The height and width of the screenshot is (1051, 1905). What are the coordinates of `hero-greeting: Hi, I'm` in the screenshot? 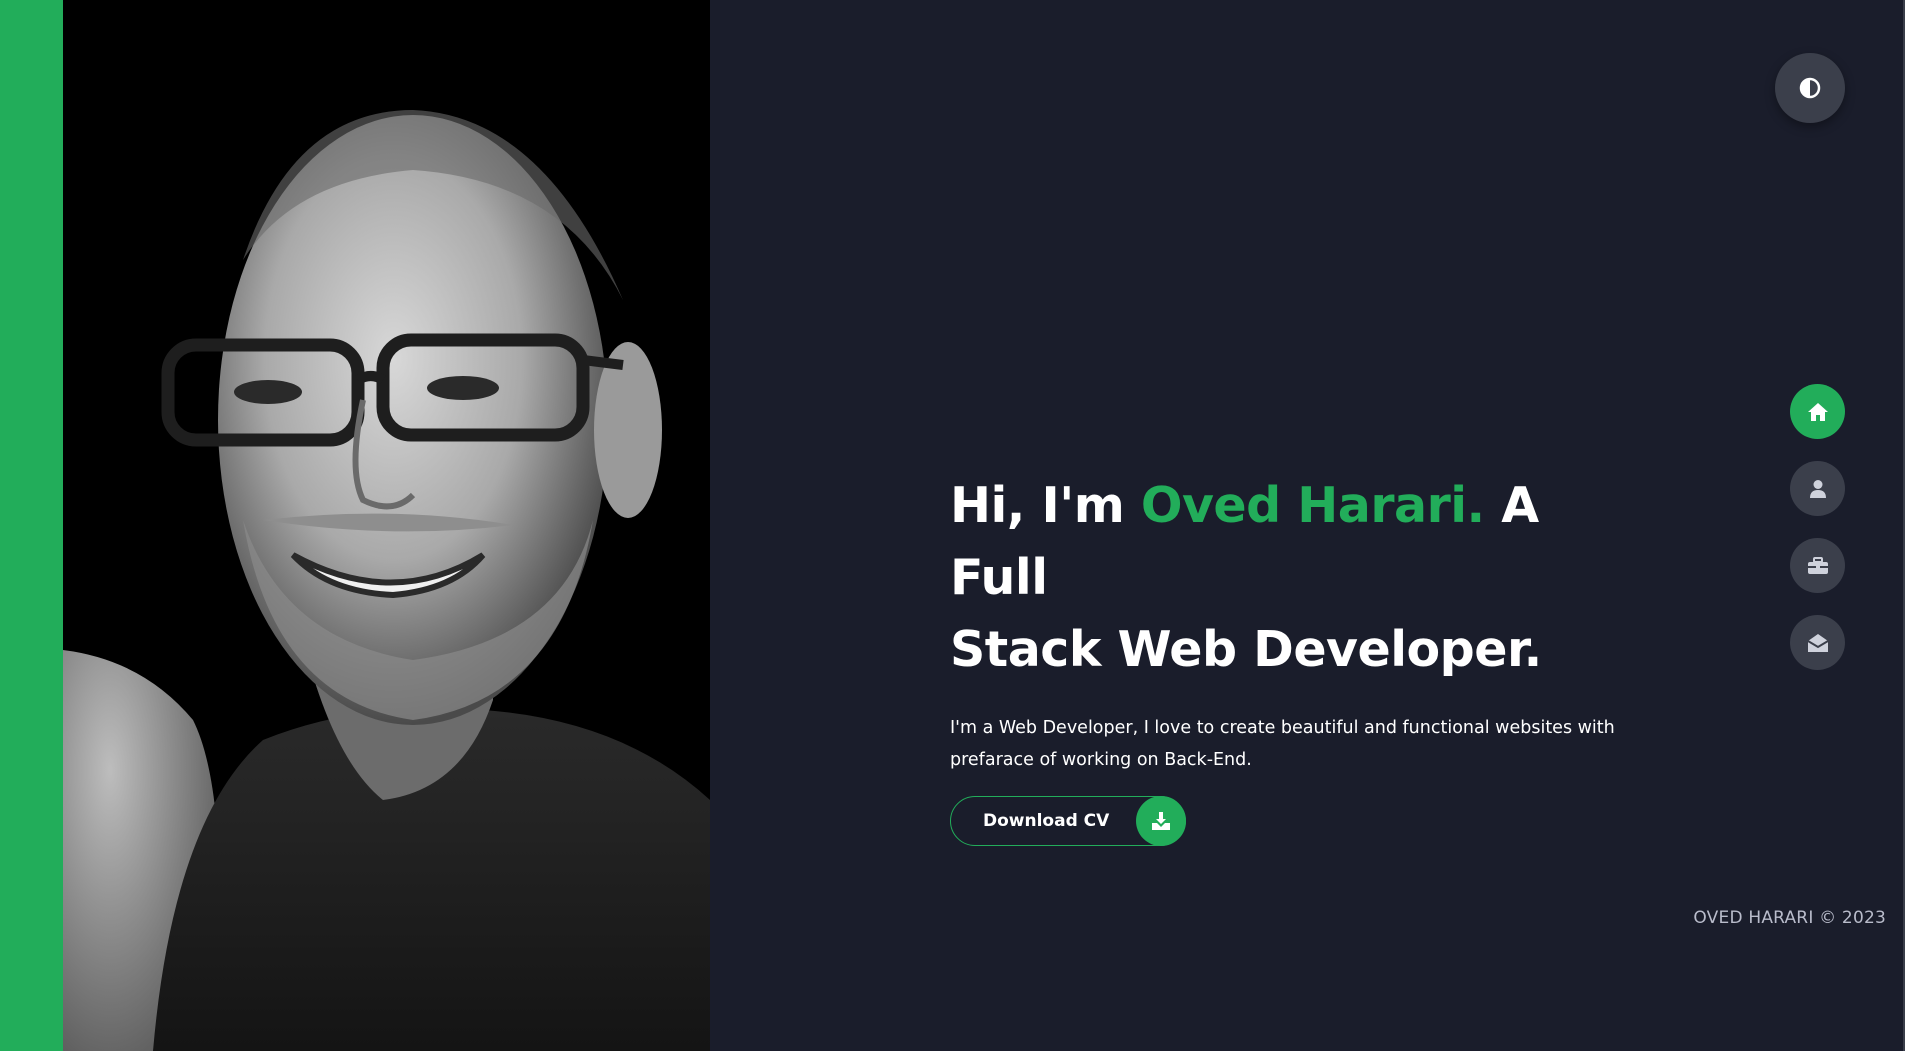 It's located at (1045, 505).